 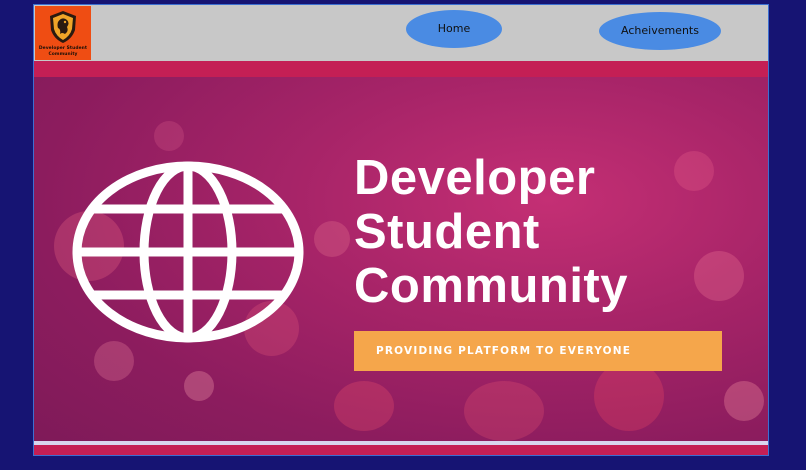 What do you see at coordinates (447, 232) in the screenshot?
I see `hero-title-line2: Student` at bounding box center [447, 232].